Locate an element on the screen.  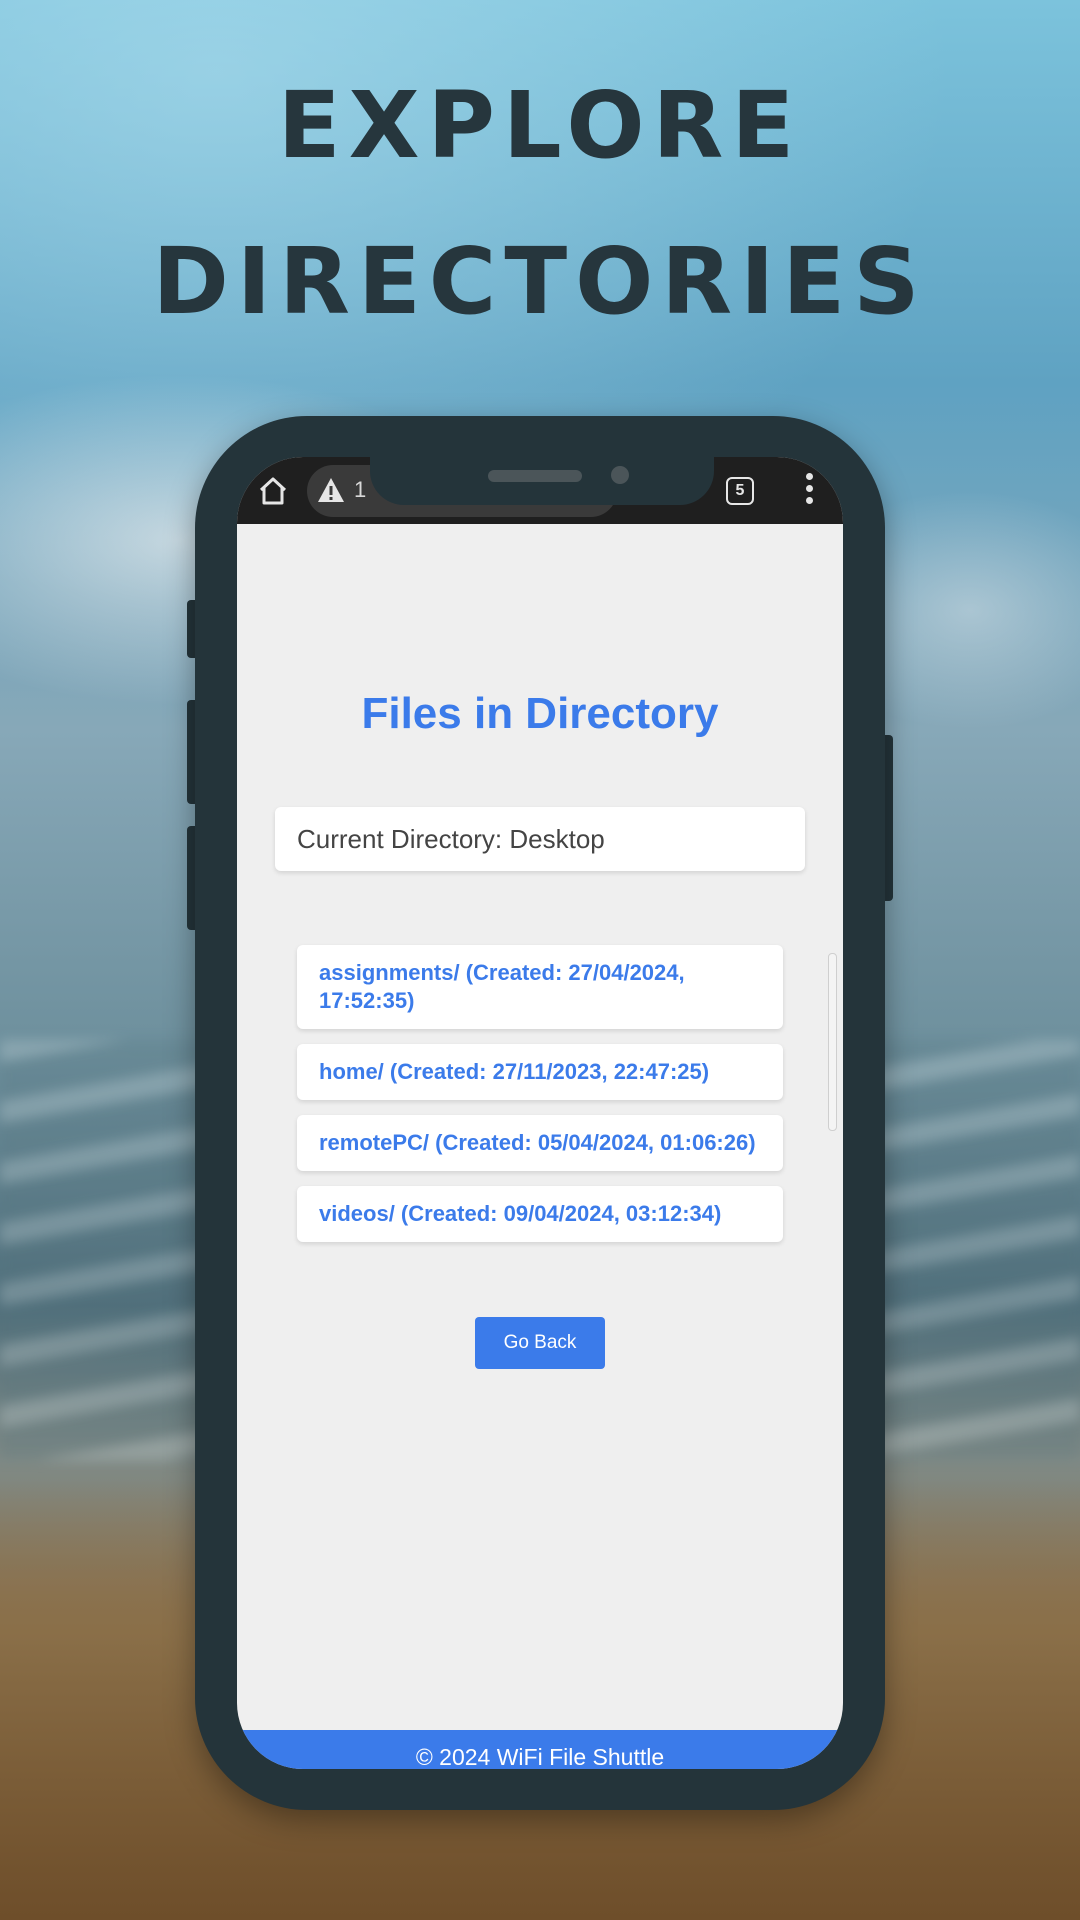
list-scrollbar is located at coordinates (832, 1042).